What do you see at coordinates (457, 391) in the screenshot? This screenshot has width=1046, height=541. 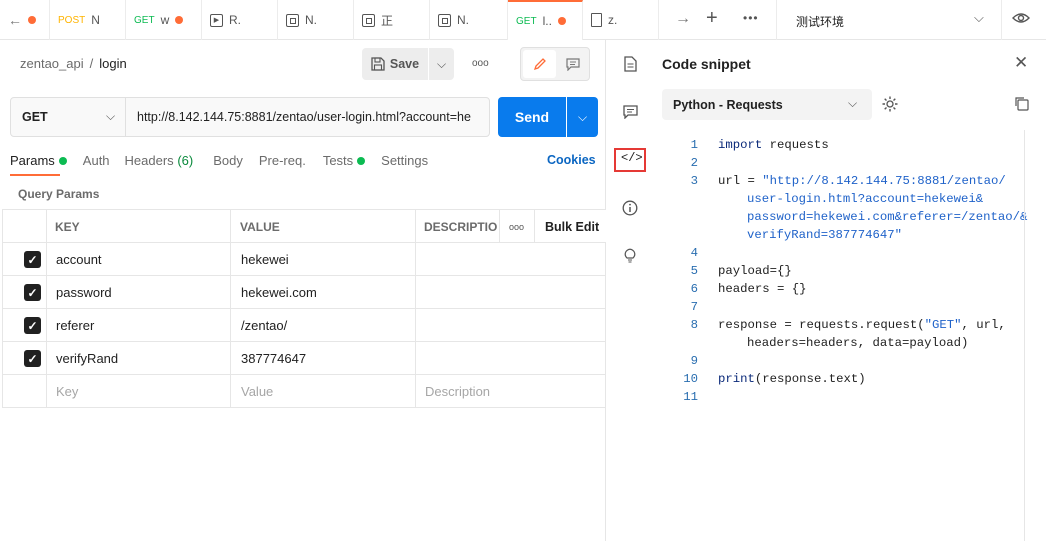 I see `new-description-input: Description` at bounding box center [457, 391].